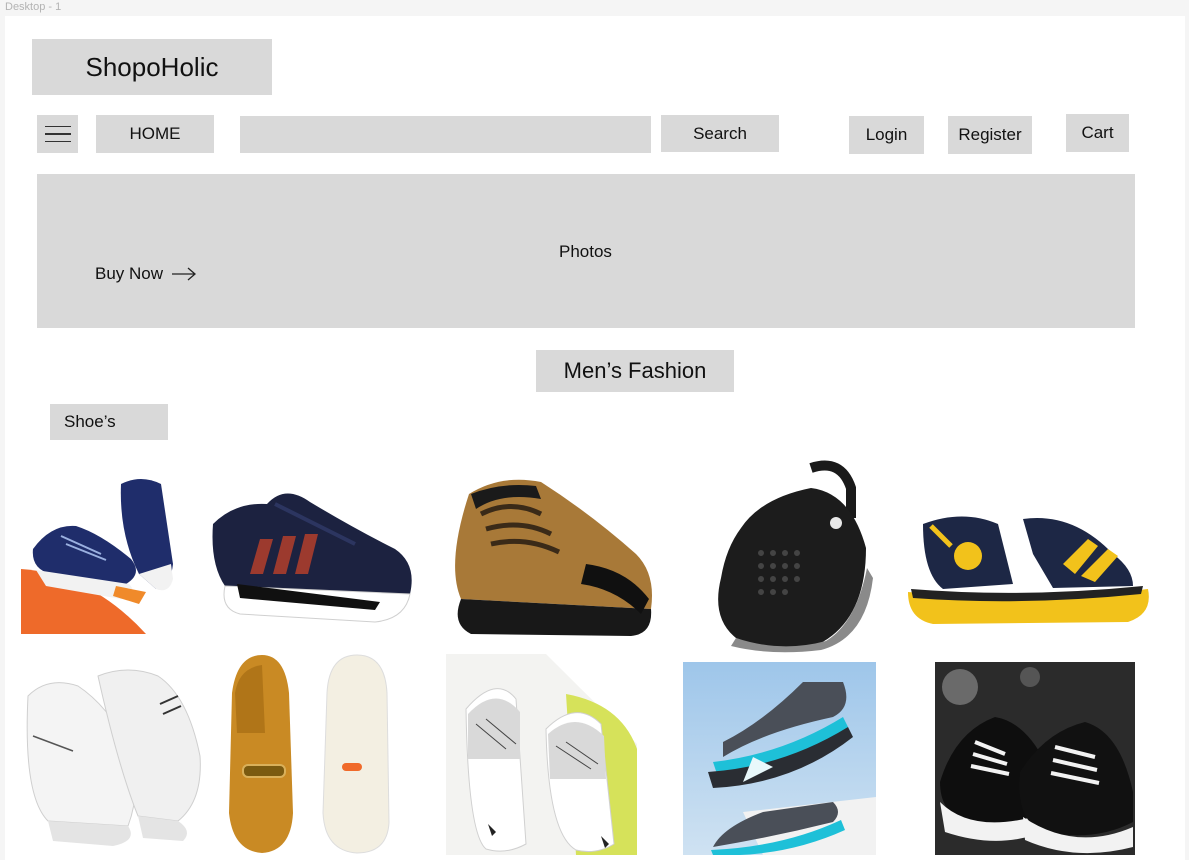  I want to click on sandal-icon, so click(1028, 561).